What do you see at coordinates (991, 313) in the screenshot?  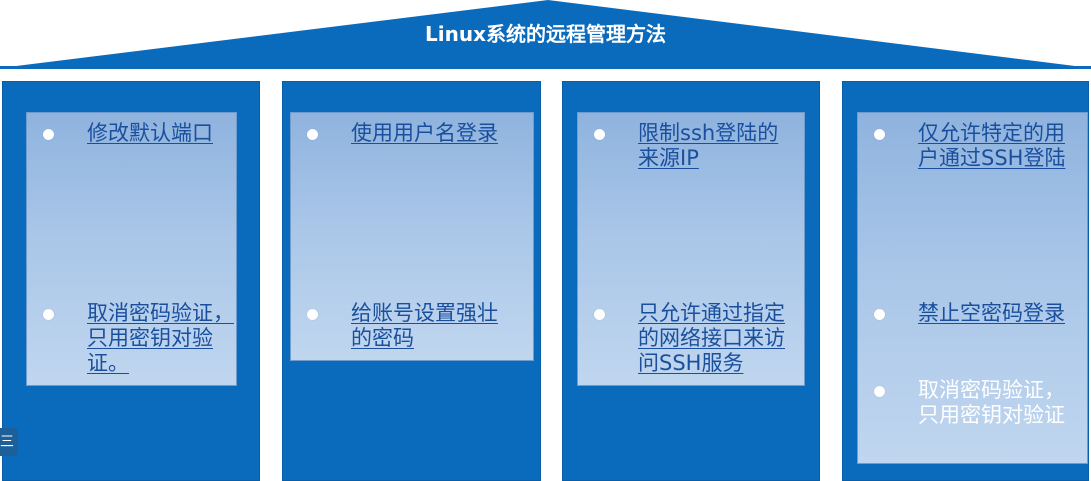 I see `pillar-4-item-2-text: 禁止空密码登录` at bounding box center [991, 313].